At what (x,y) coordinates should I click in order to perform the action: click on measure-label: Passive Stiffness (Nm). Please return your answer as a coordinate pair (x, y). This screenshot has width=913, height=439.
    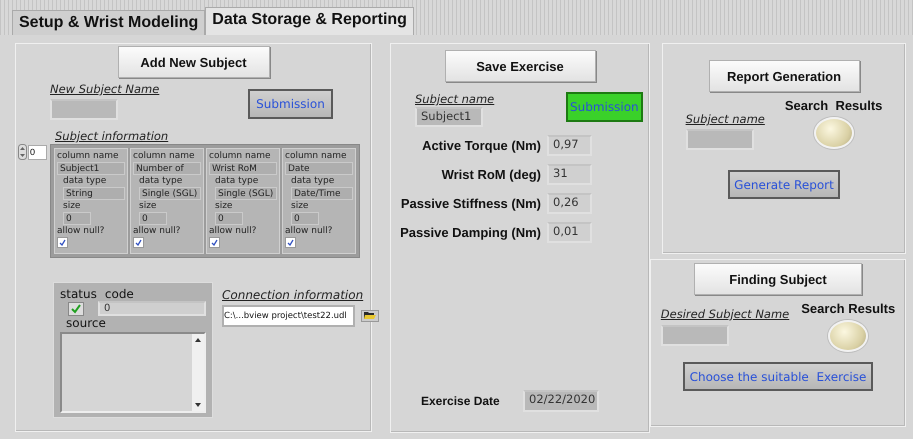
    Looking at the image, I should click on (470, 203).